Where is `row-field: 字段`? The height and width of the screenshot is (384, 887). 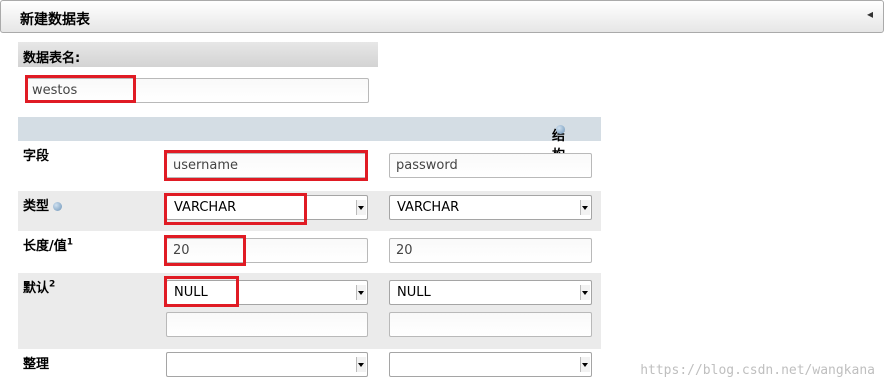 row-field: 字段 is located at coordinates (86, 166).